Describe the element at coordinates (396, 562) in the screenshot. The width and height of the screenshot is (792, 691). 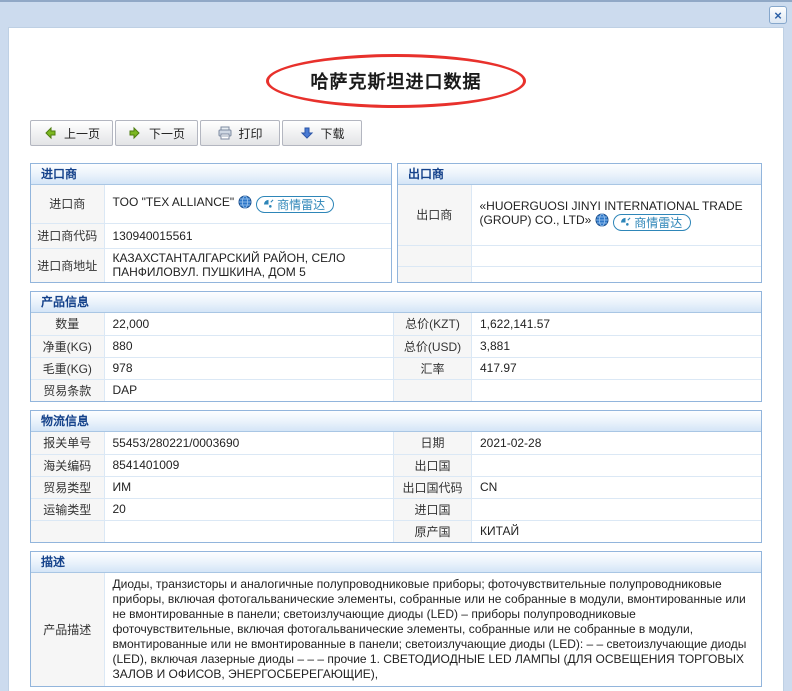
I see `description-header: 描述` at that location.